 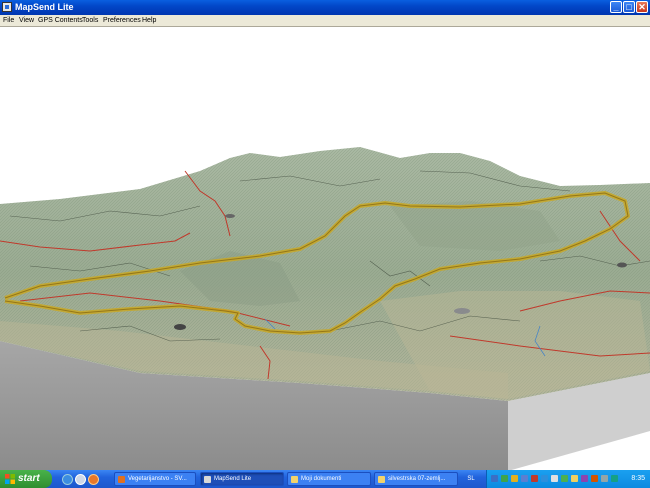 What do you see at coordinates (93, 479) in the screenshot?
I see `firefox-quicklaunch-icon` at bounding box center [93, 479].